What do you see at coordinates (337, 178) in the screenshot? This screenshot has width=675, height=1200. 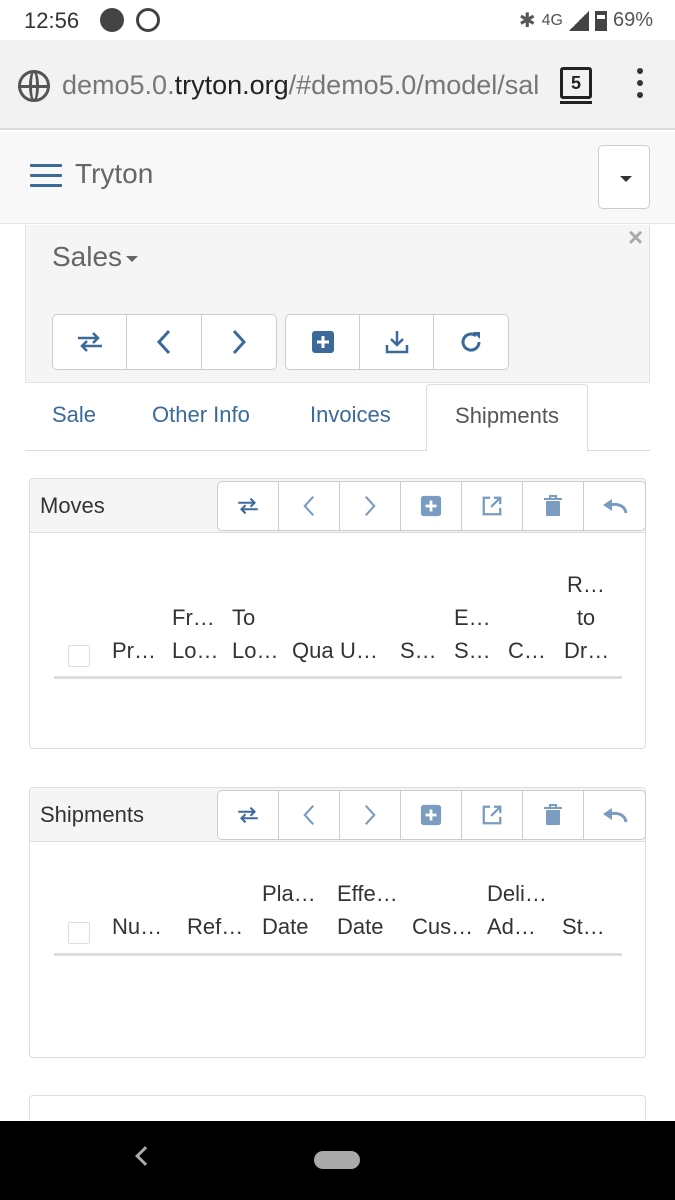 I see `app-header: Tryton` at bounding box center [337, 178].